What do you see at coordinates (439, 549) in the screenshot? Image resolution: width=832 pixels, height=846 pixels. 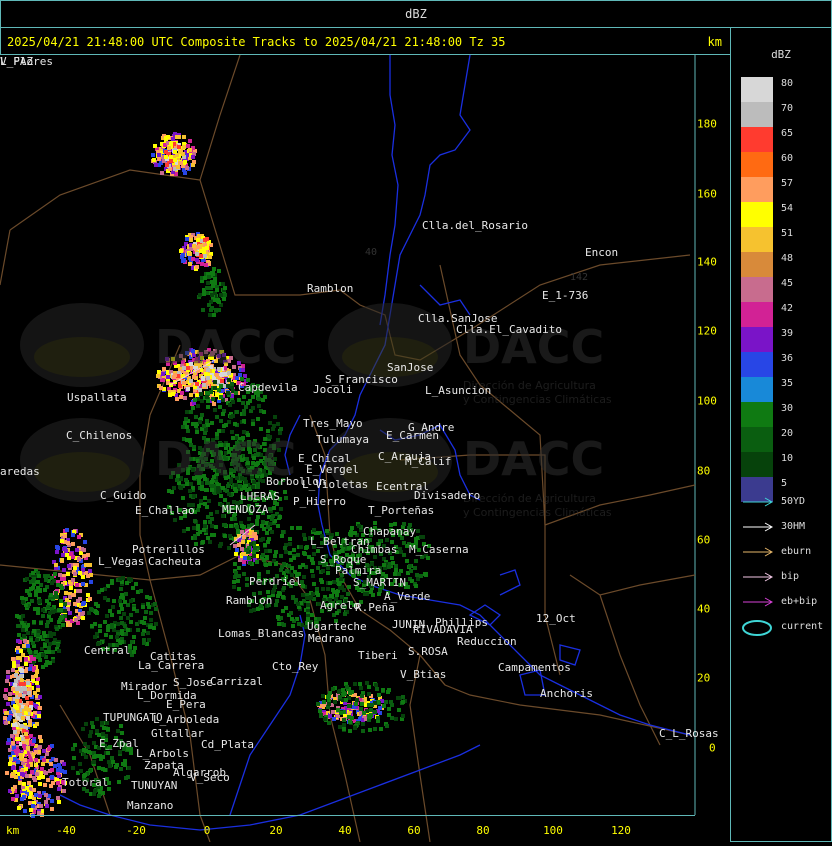 I see `place-label: M_Caserna` at bounding box center [439, 549].